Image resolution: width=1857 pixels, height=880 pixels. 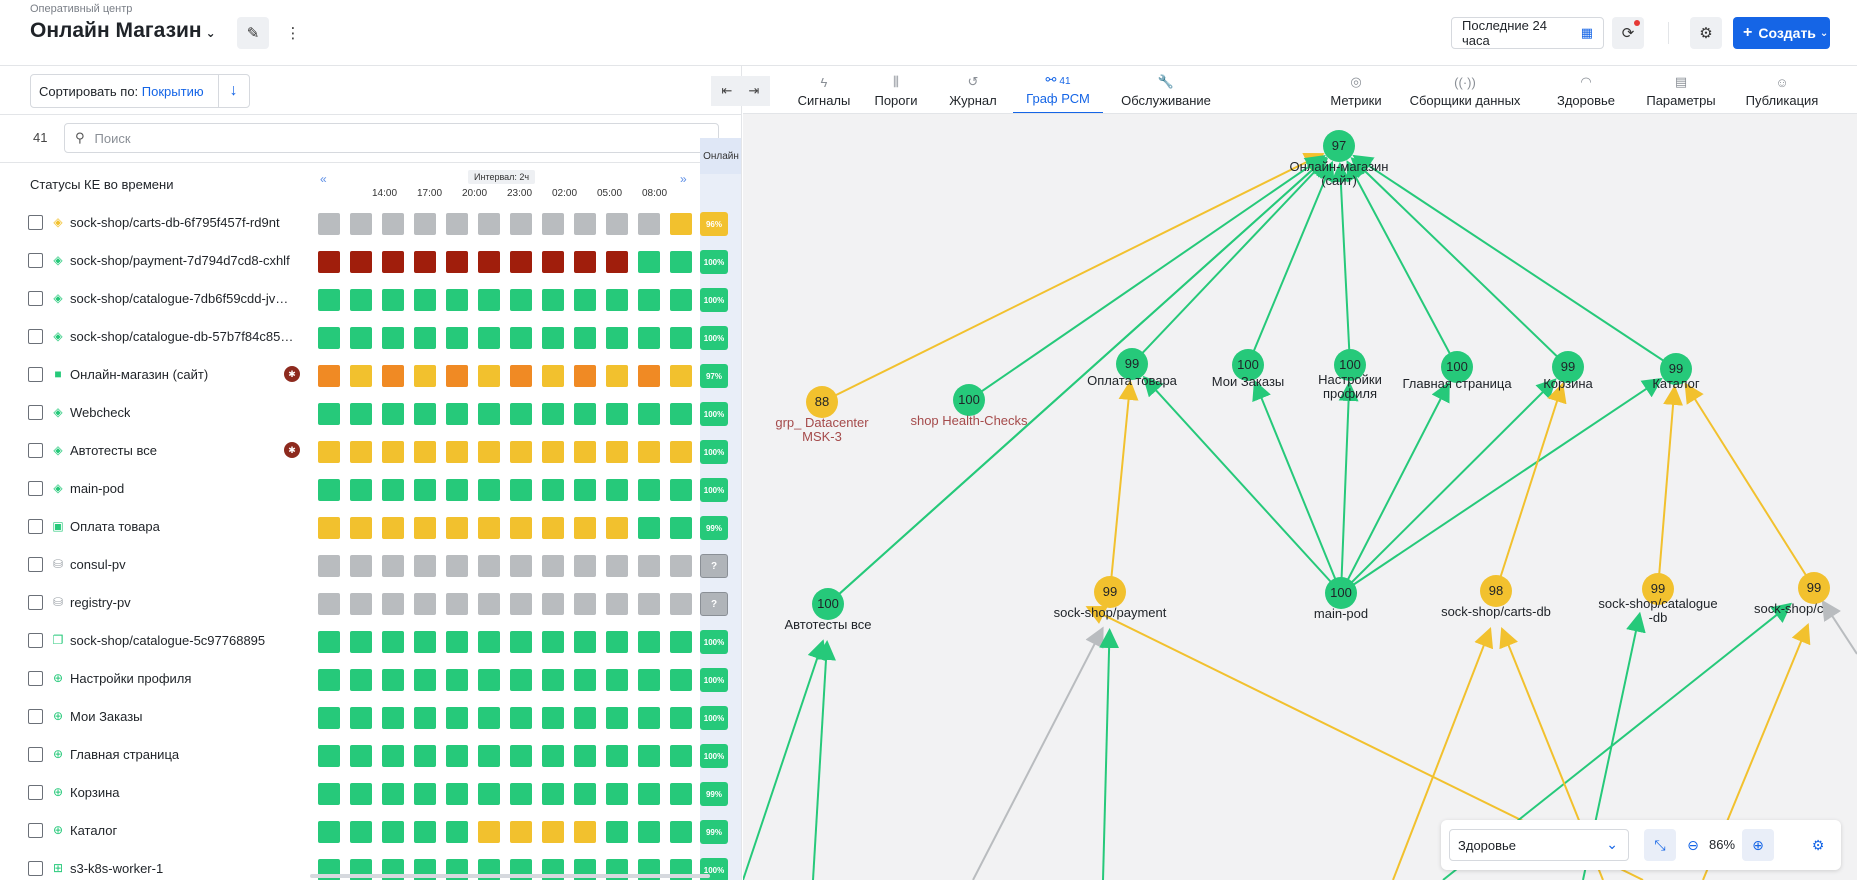 I want to click on row-label: Webcheck, so click(x=100, y=412).